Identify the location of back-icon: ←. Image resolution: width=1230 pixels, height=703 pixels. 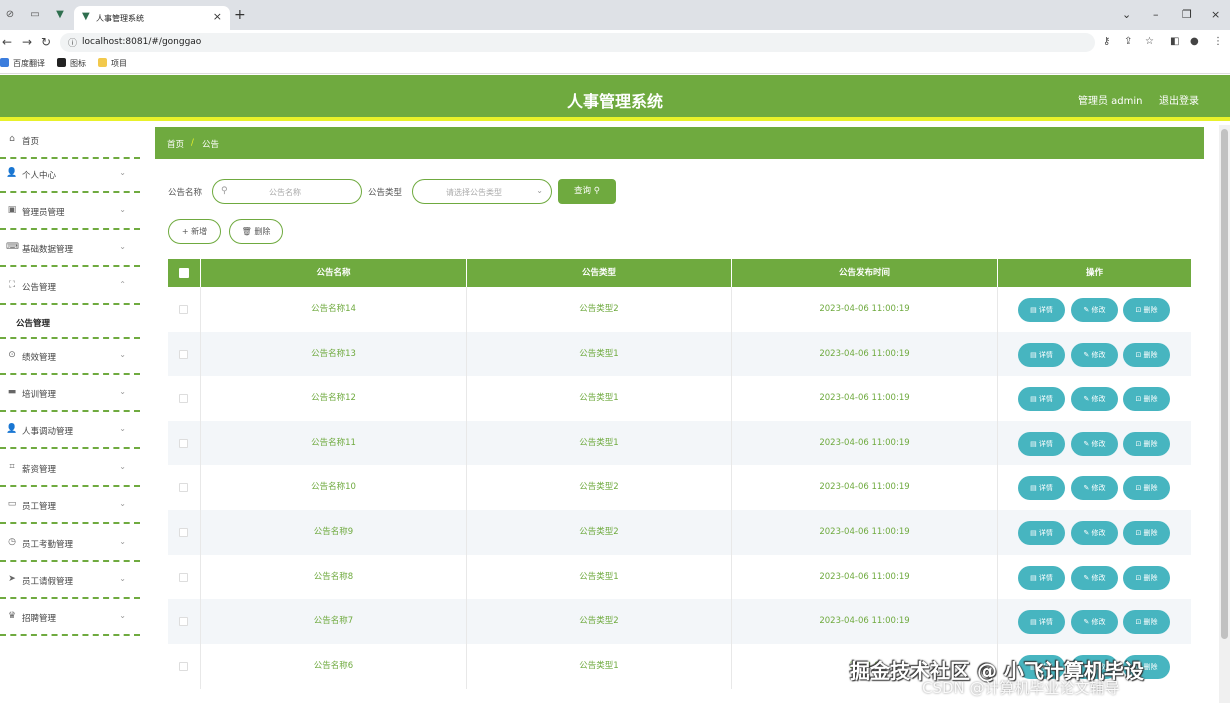
(7, 42).